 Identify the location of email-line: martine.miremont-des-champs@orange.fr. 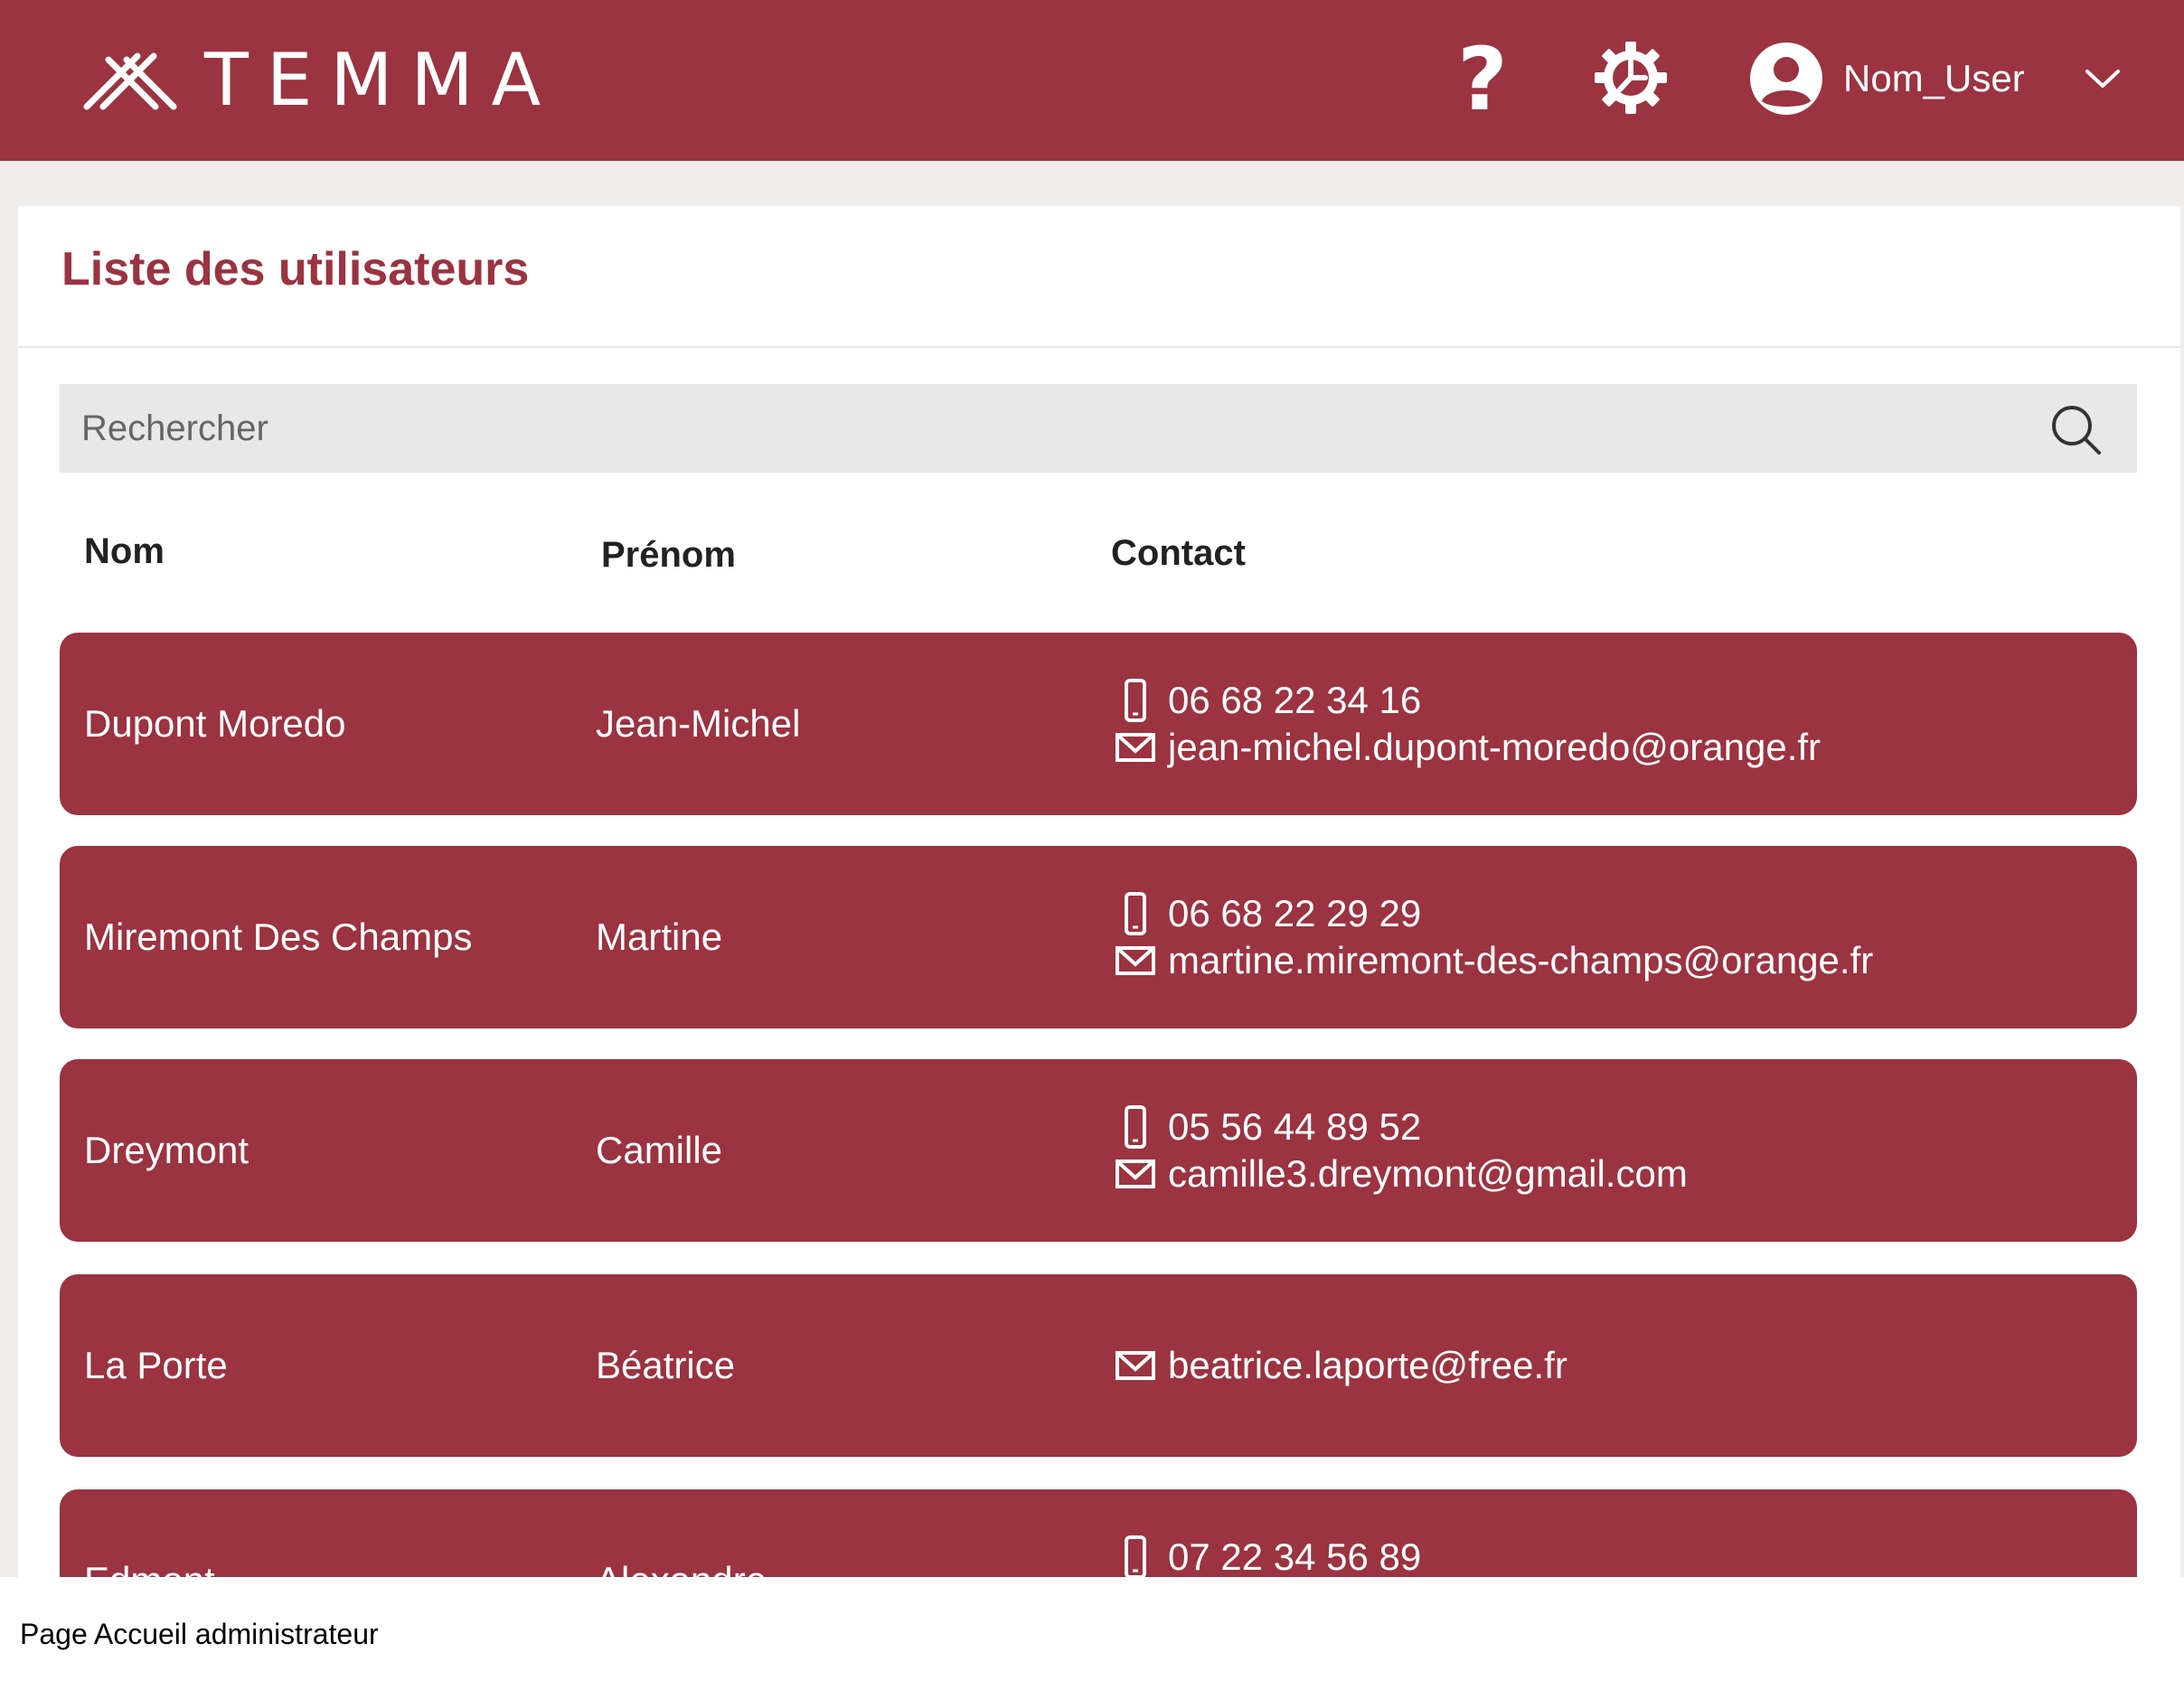
(1494, 960).